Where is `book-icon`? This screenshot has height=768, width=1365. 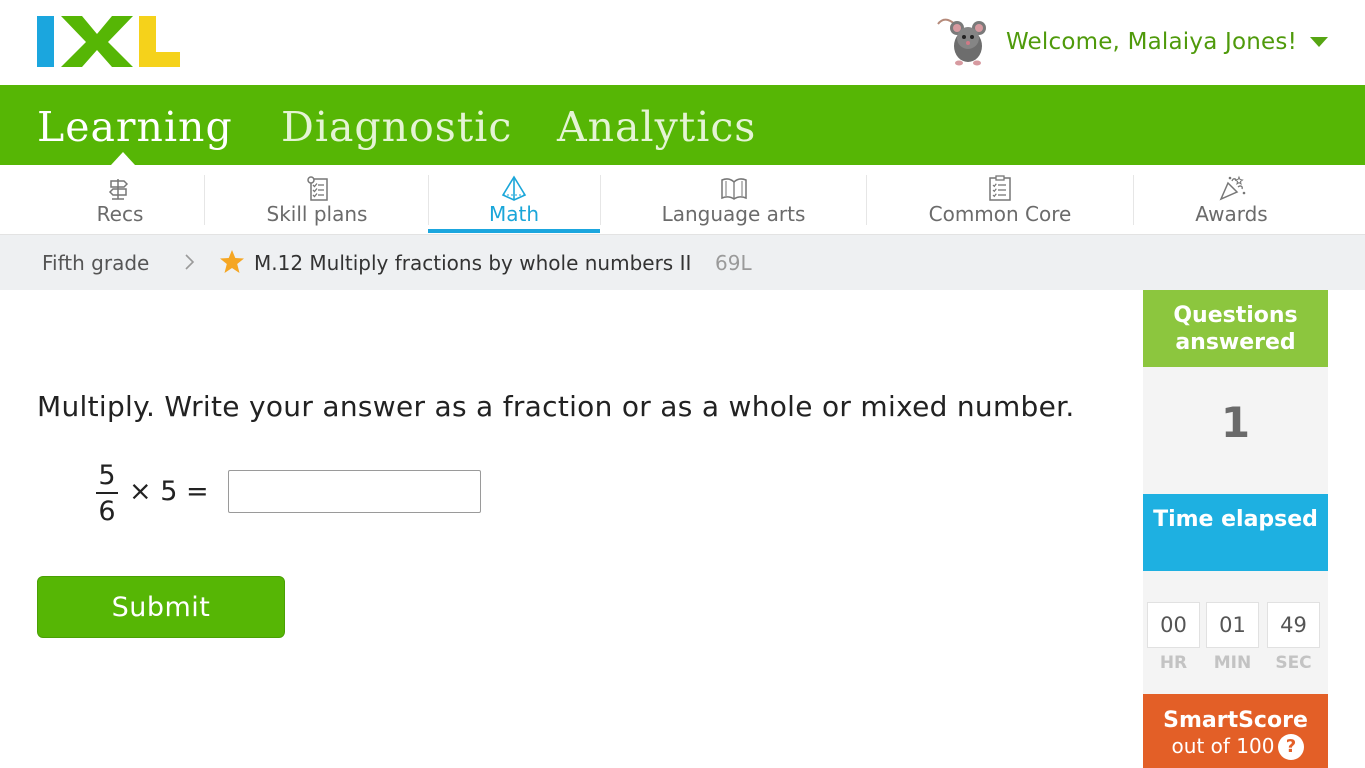 book-icon is located at coordinates (733, 189).